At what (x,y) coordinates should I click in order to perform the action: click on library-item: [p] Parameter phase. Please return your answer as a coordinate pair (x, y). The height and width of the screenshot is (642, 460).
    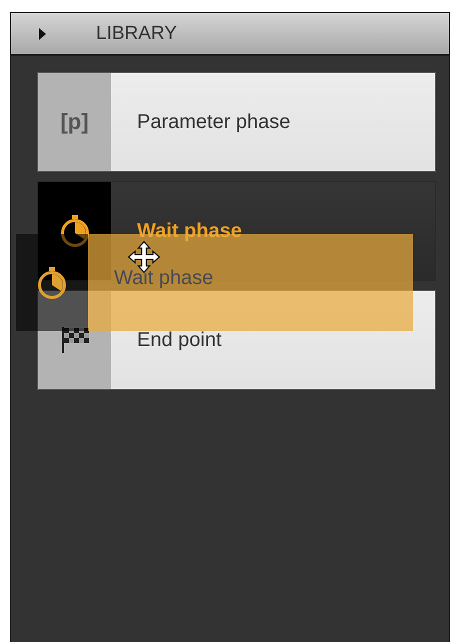
    Looking at the image, I should click on (236, 122).